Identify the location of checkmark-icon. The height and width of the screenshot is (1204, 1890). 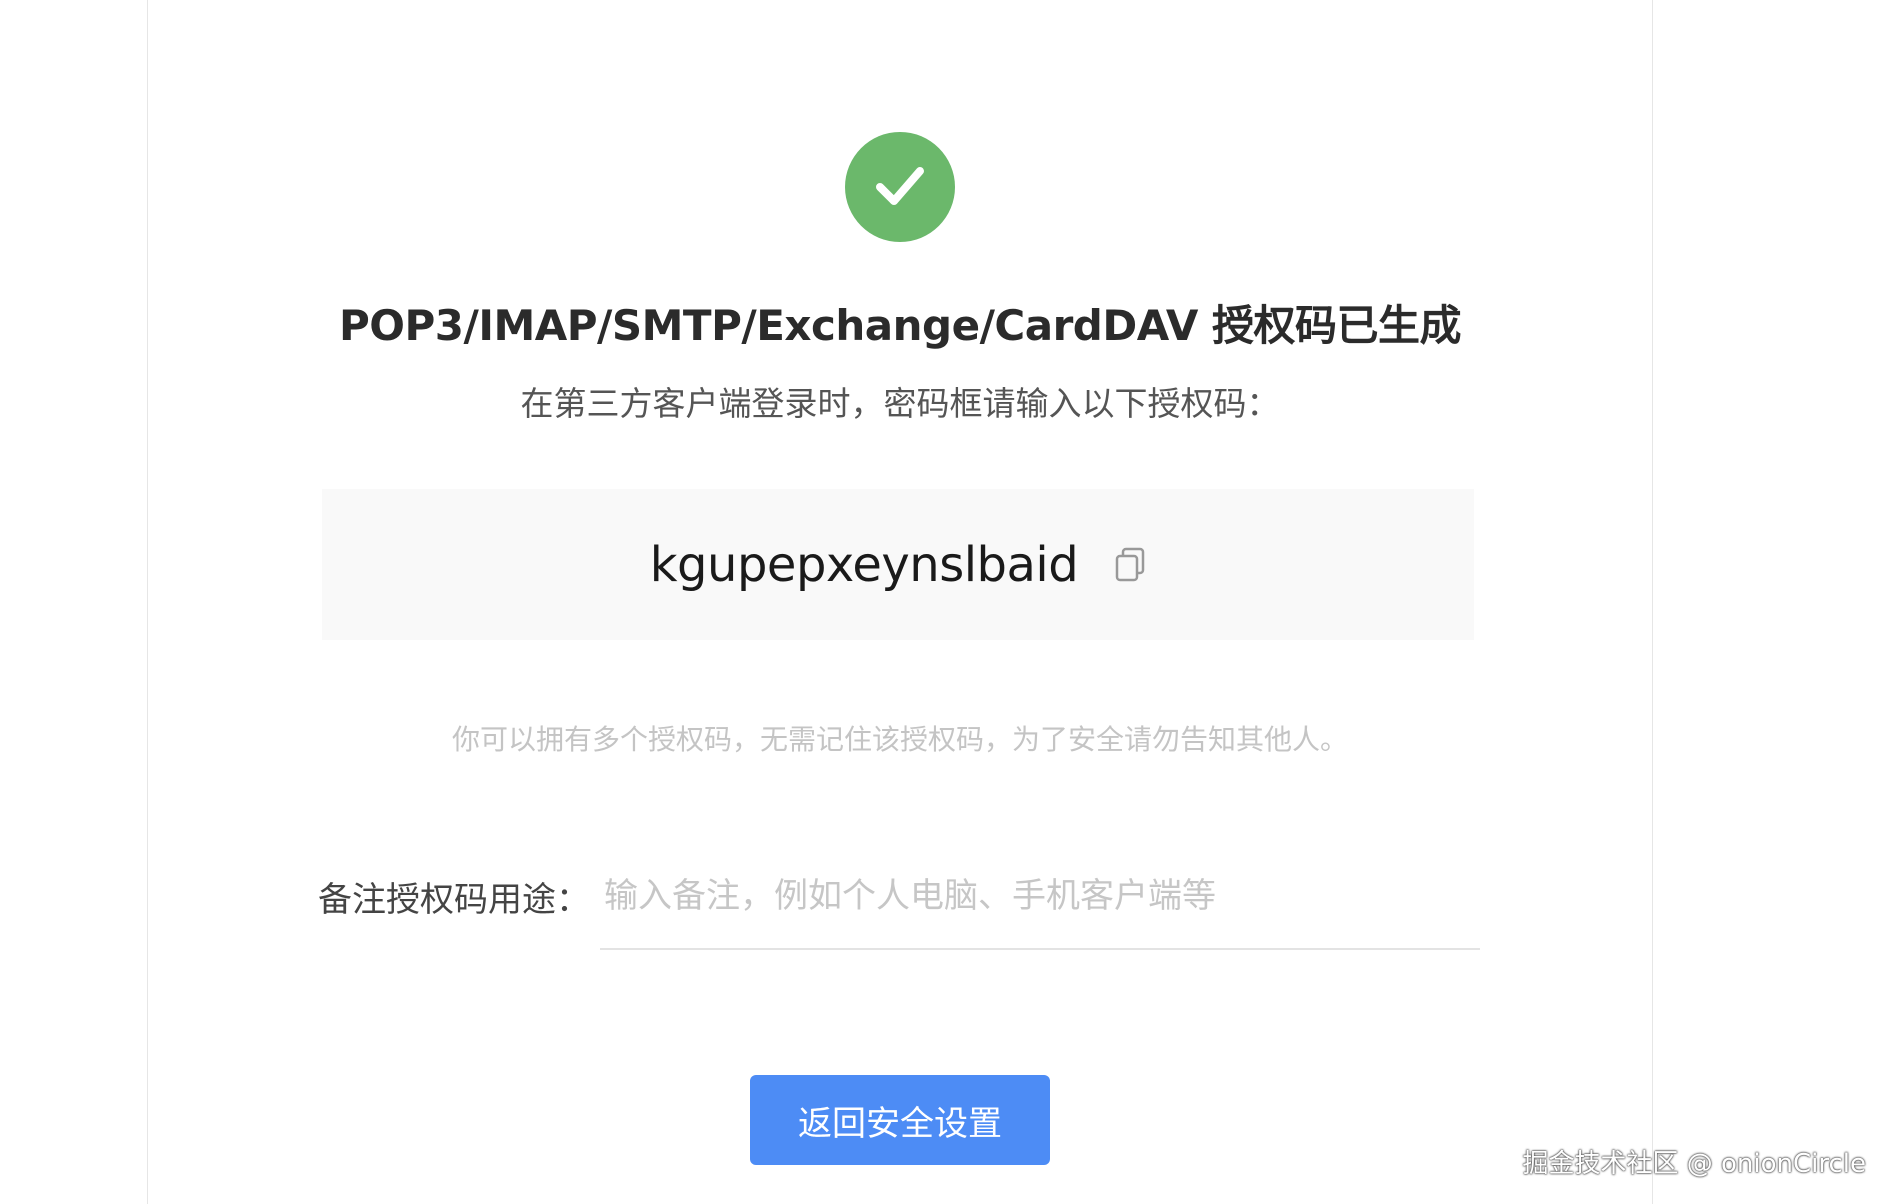
(900, 186).